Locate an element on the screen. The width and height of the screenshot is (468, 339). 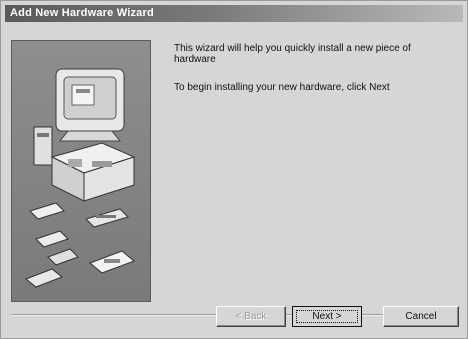
next-button: Next > is located at coordinates (327, 316).